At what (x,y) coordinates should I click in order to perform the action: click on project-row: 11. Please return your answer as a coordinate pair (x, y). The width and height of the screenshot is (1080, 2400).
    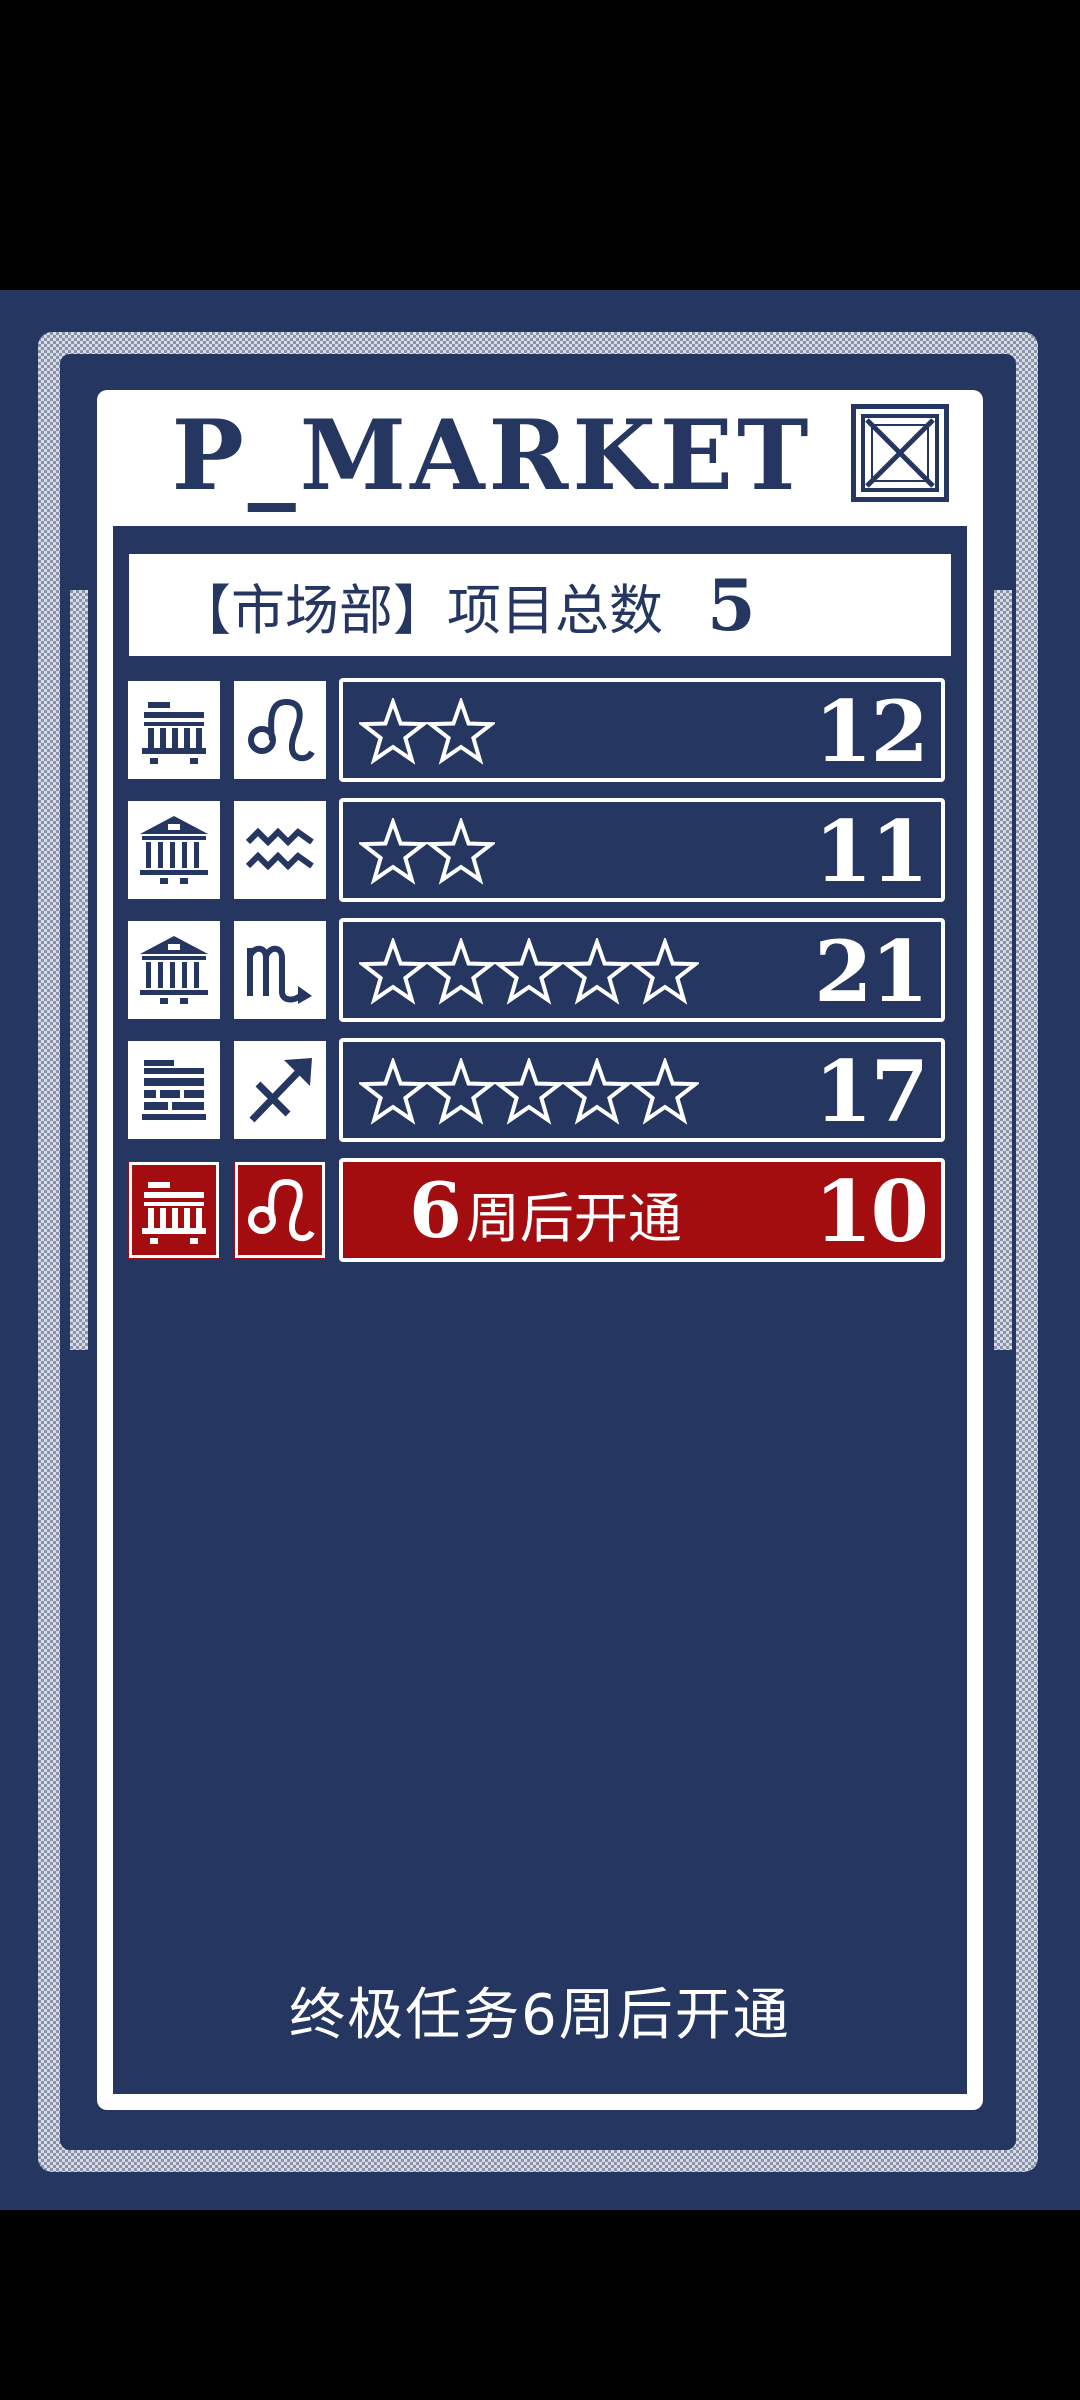
    Looking at the image, I should click on (535, 850).